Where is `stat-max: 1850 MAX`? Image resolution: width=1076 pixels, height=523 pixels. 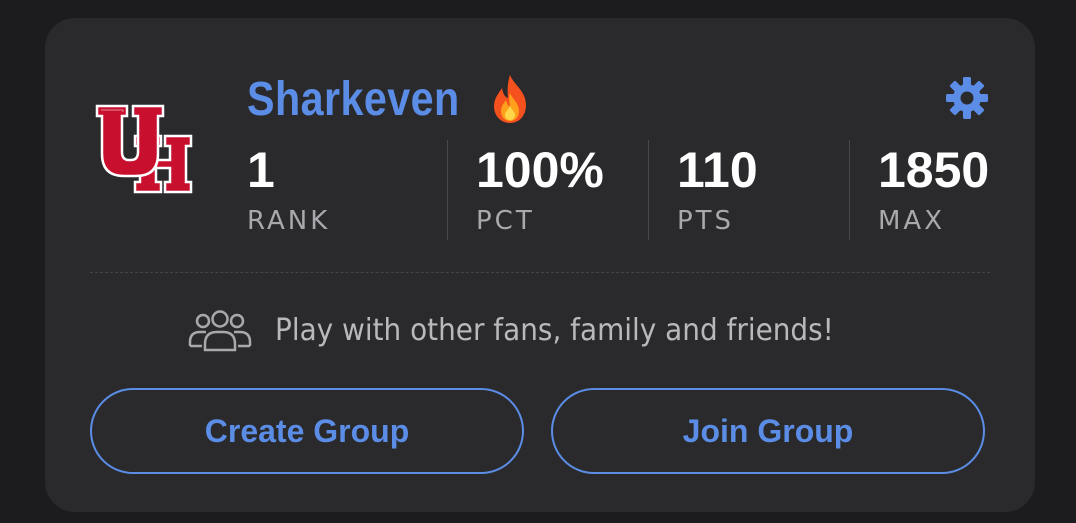 stat-max: 1850 MAX is located at coordinates (949, 190).